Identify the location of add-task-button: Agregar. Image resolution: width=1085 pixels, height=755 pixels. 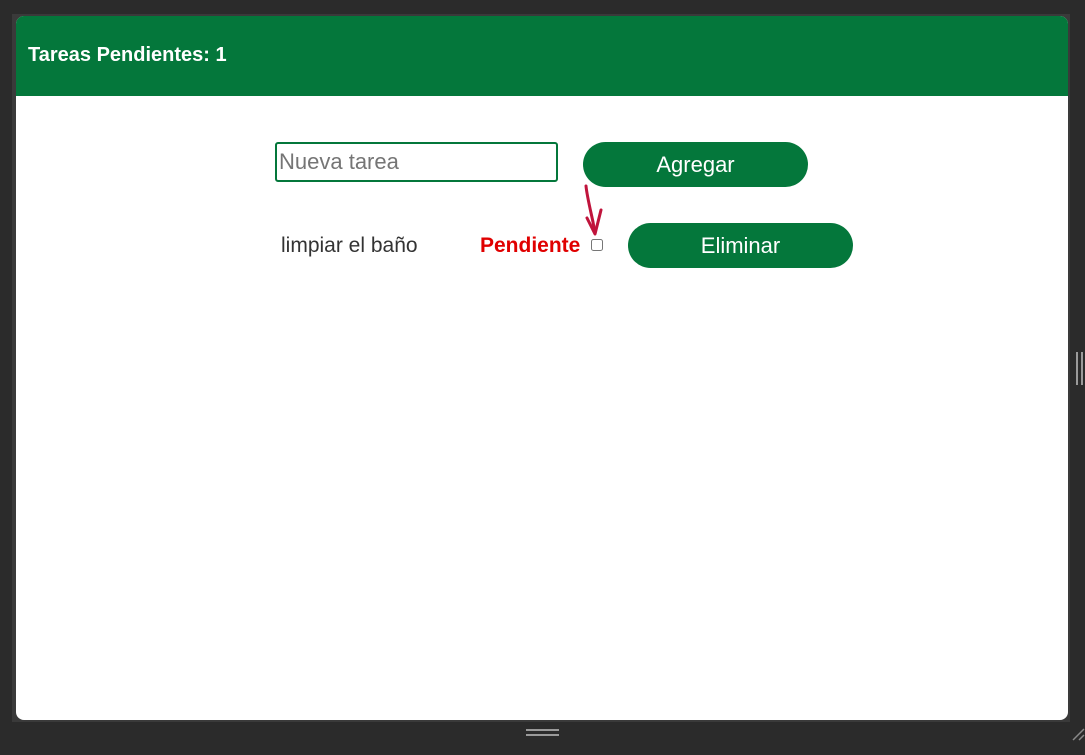
(695, 164).